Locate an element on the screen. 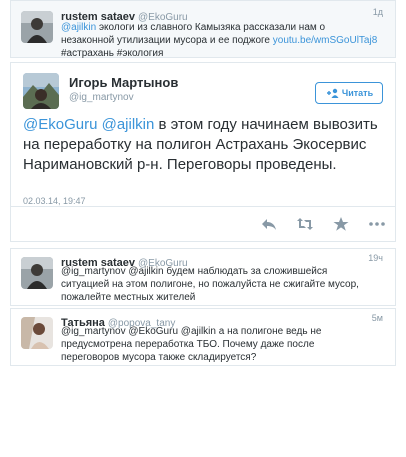 This screenshot has height=457, width=406. follow-button: Читать is located at coordinates (349, 93).